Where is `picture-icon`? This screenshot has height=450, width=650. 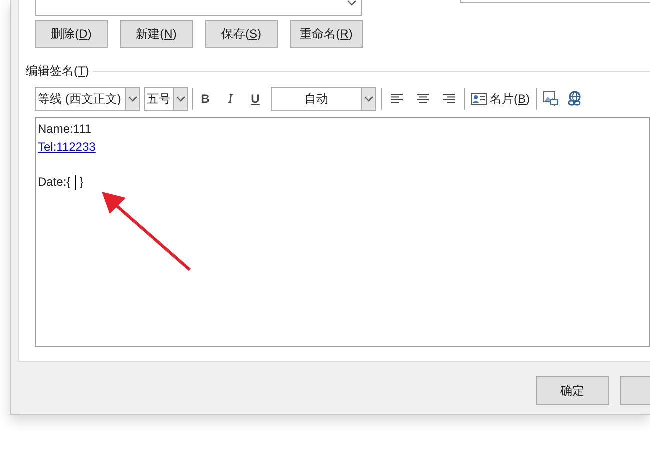 picture-icon is located at coordinates (551, 98).